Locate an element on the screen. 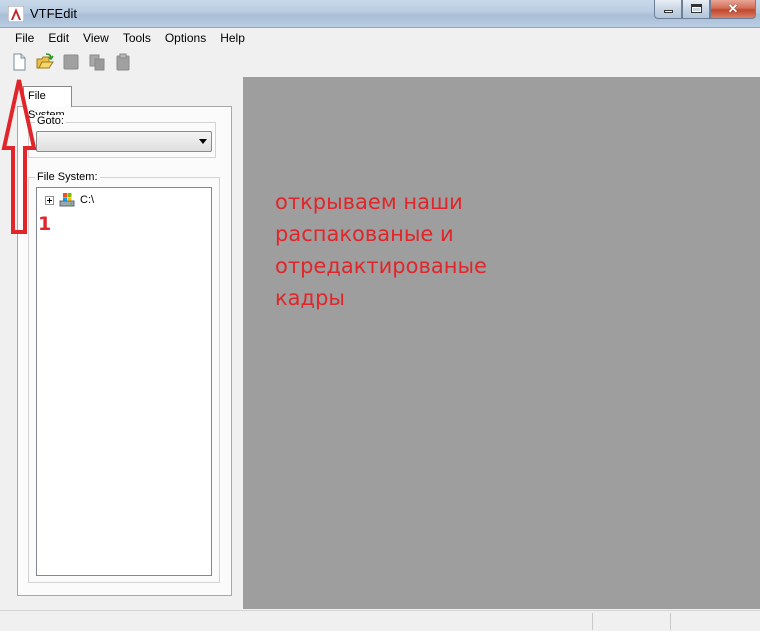  annotation-line: кадры is located at coordinates (310, 298).